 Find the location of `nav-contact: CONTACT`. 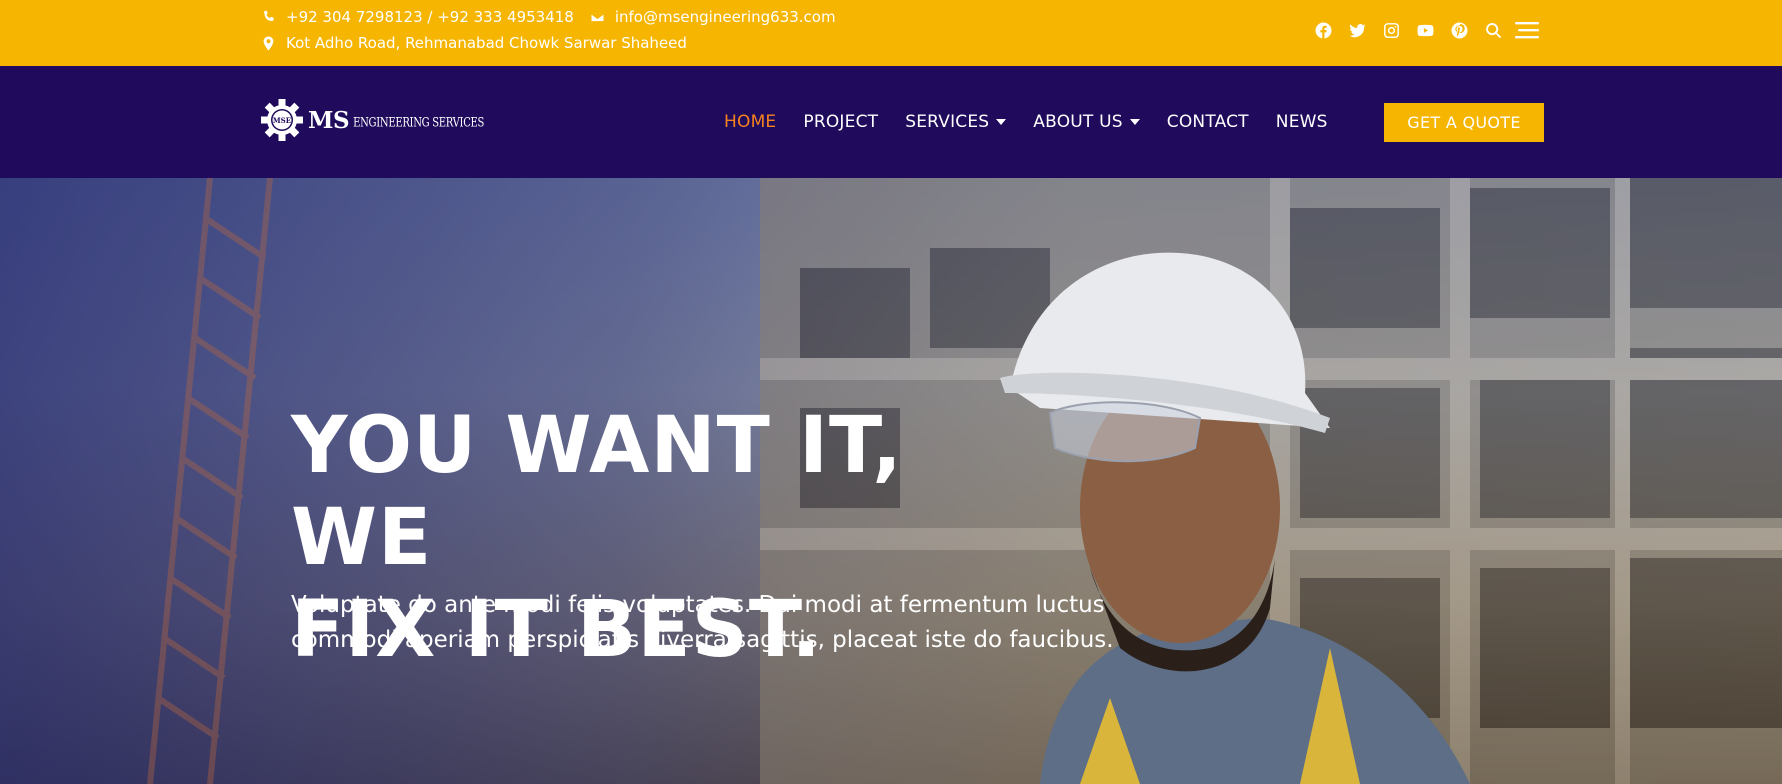

nav-contact: CONTACT is located at coordinates (1208, 122).